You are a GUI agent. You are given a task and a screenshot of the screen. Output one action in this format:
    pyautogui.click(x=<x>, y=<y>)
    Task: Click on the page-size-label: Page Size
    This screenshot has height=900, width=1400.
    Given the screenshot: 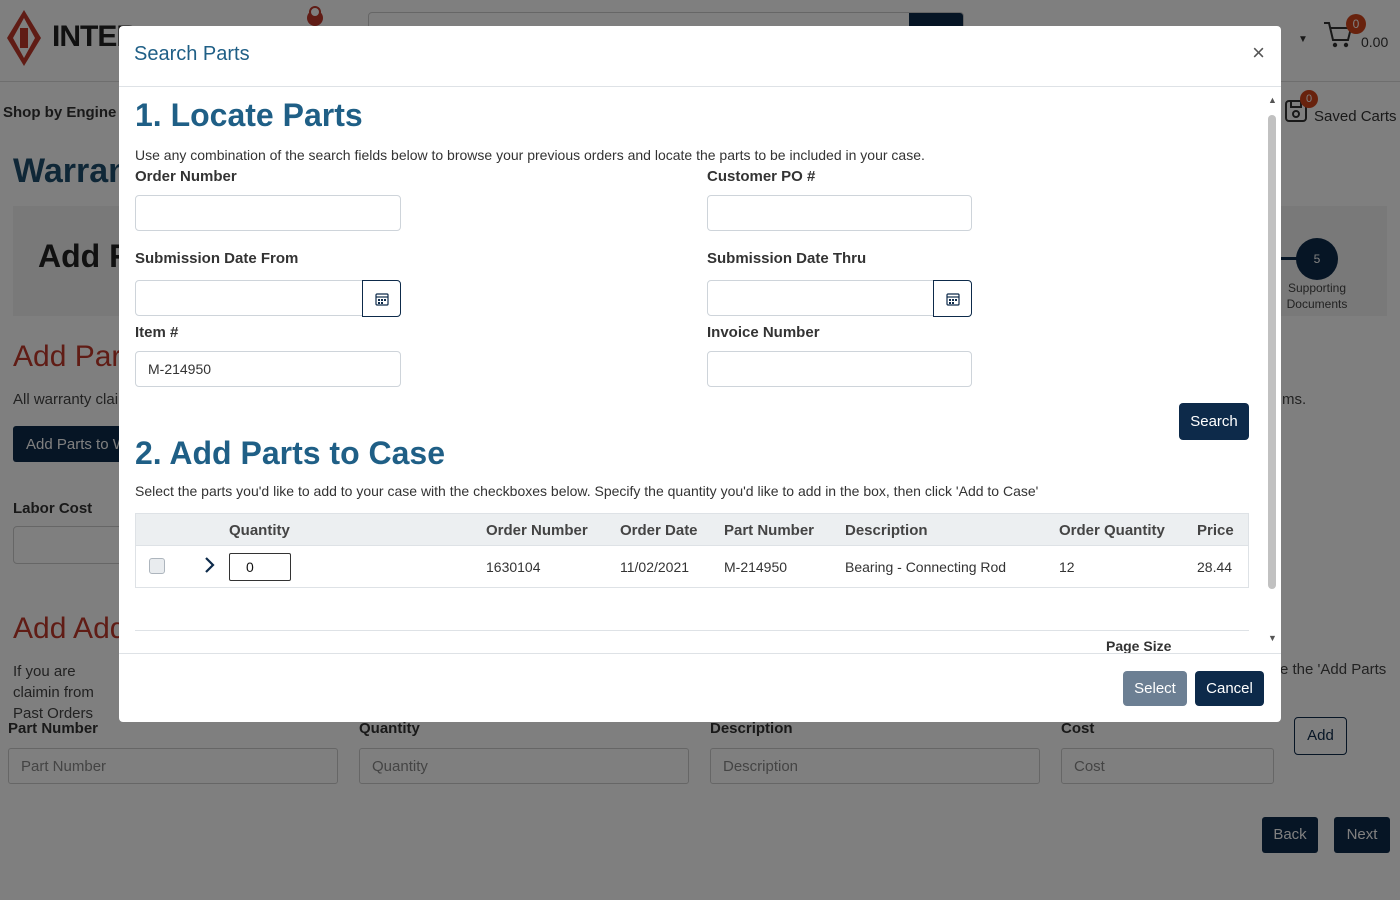 What is the action you would take?
    pyautogui.click(x=1139, y=645)
    